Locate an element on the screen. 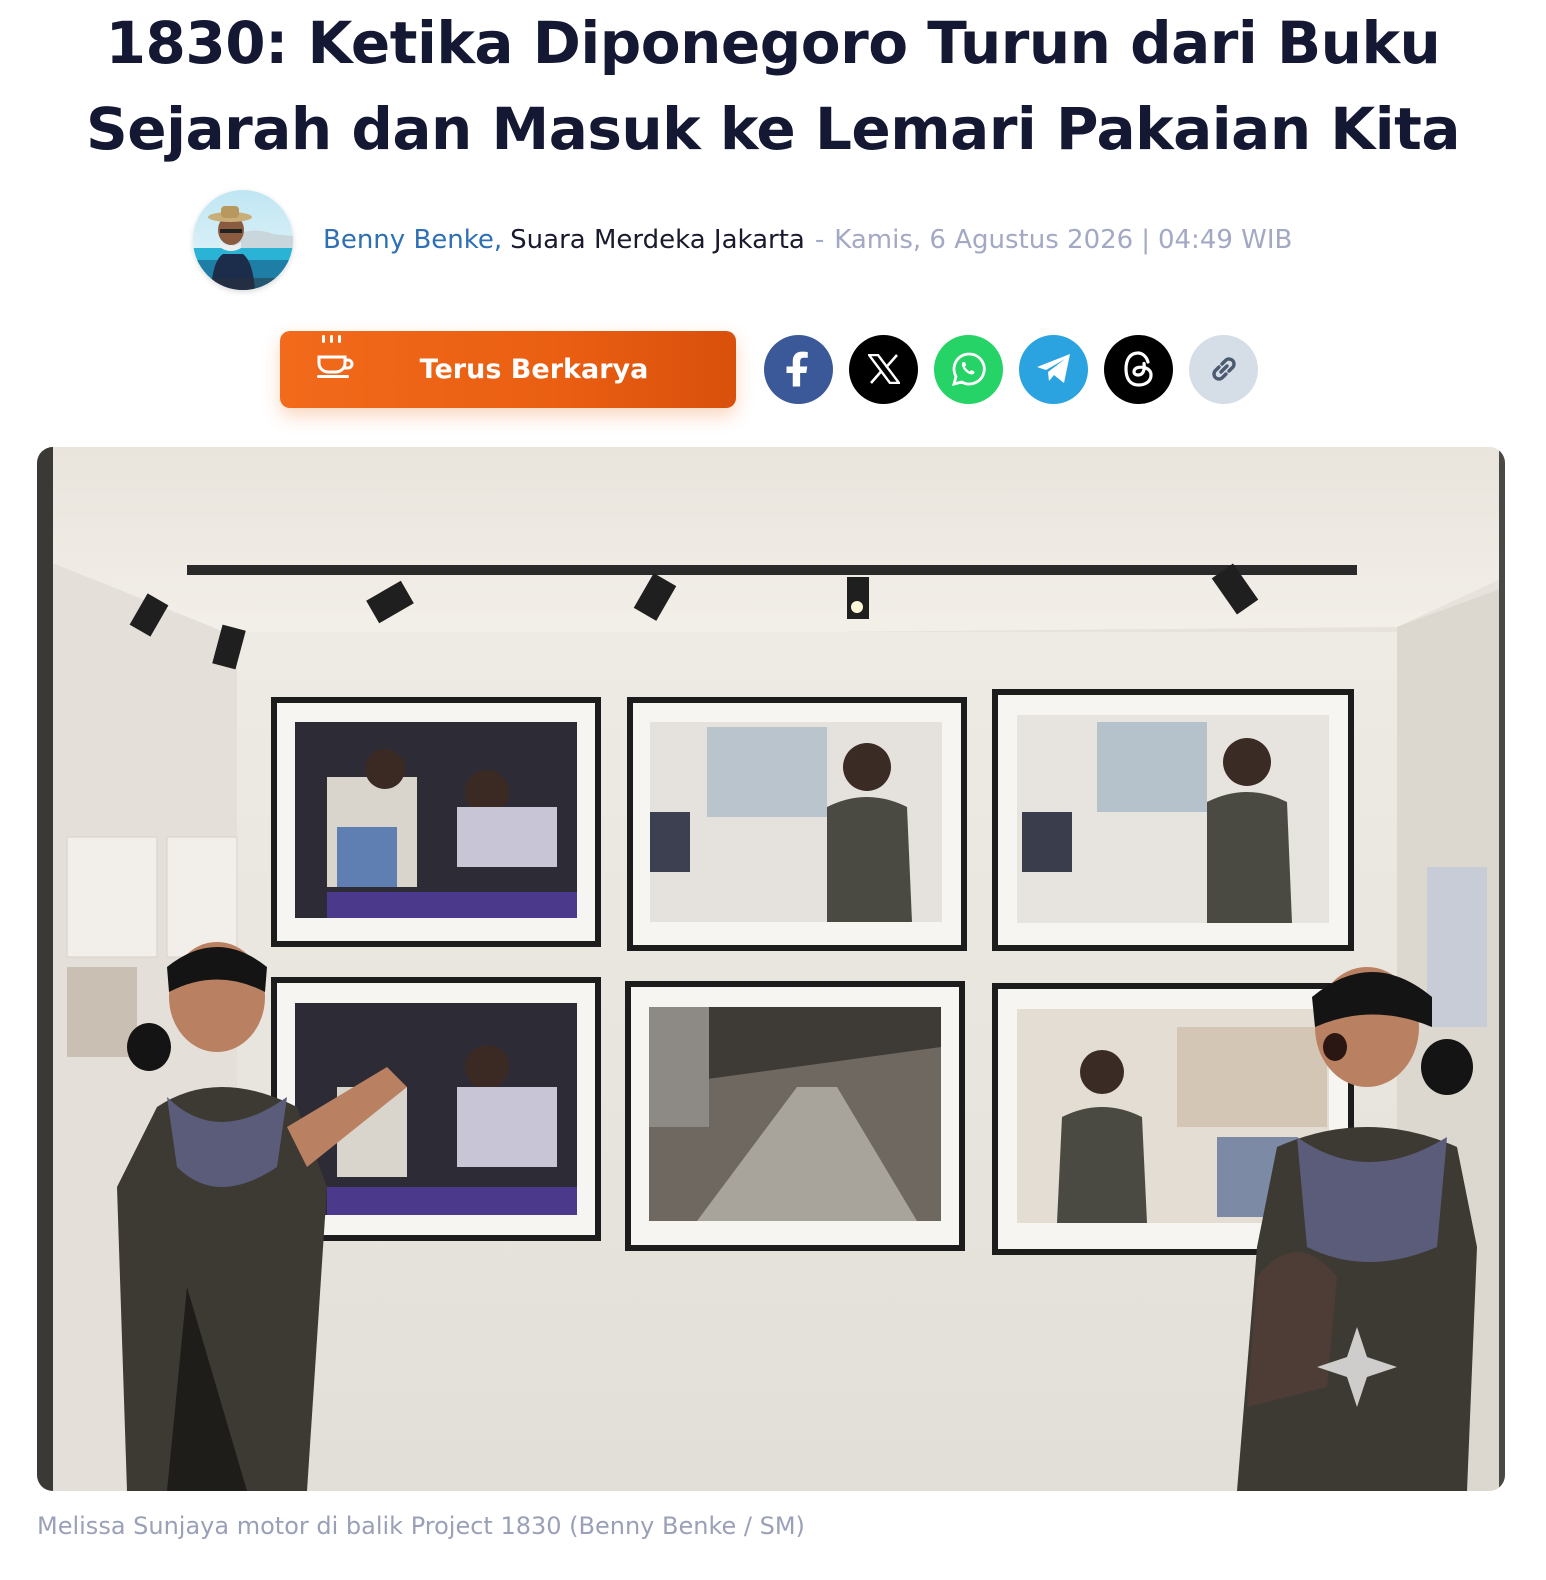  share-buttons is located at coordinates (1019, 369).